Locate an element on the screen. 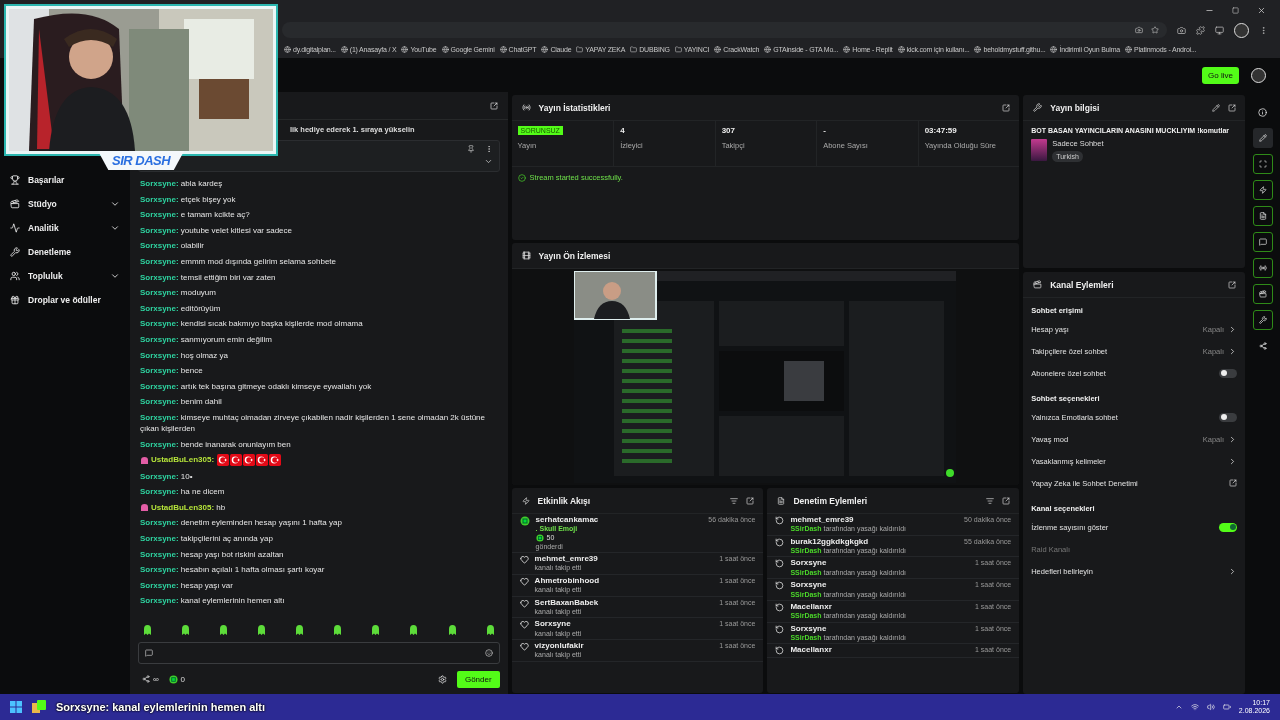  chat-message: Sorxsyne: benim dahil is located at coordinates (181, 402).